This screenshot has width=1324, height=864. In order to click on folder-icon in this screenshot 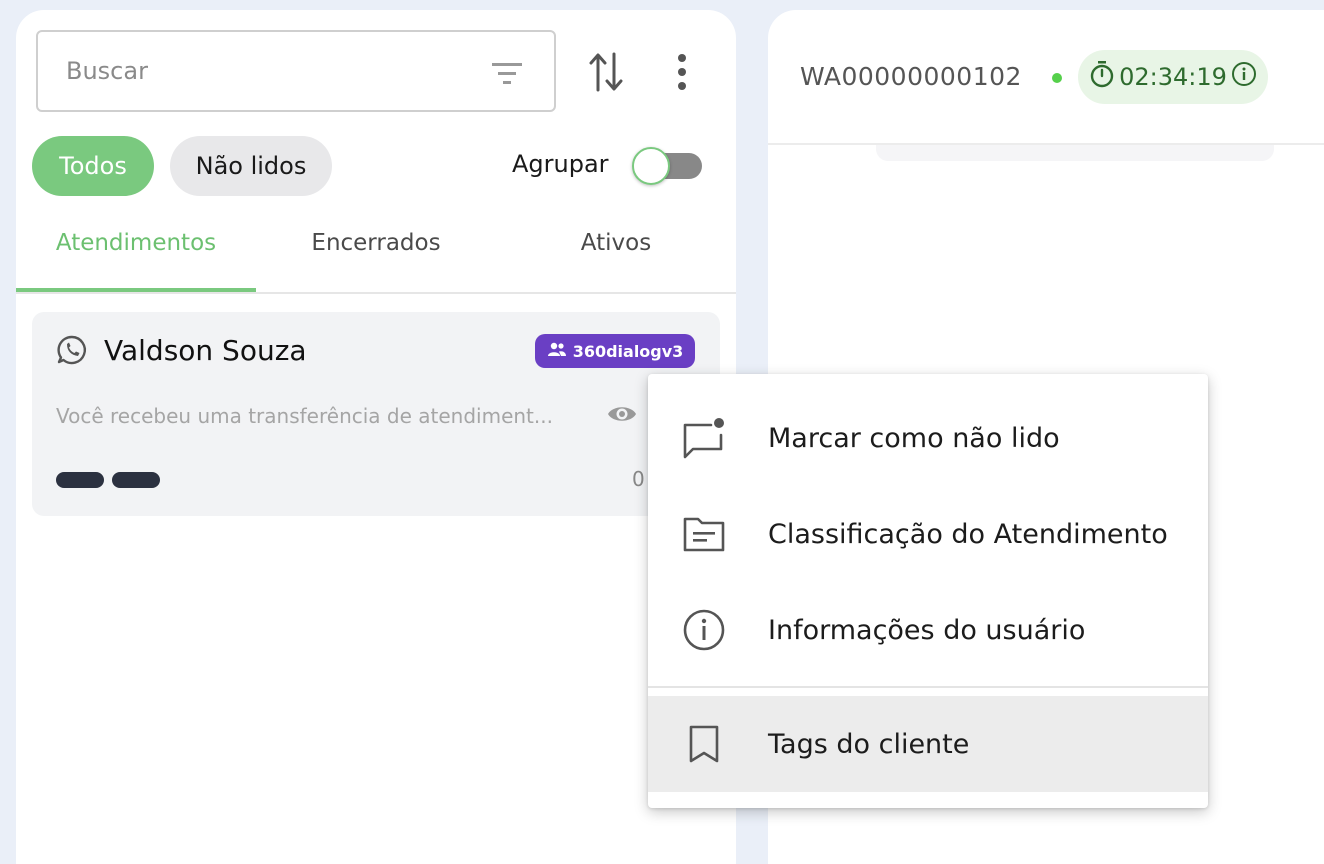, I will do `click(704, 534)`.